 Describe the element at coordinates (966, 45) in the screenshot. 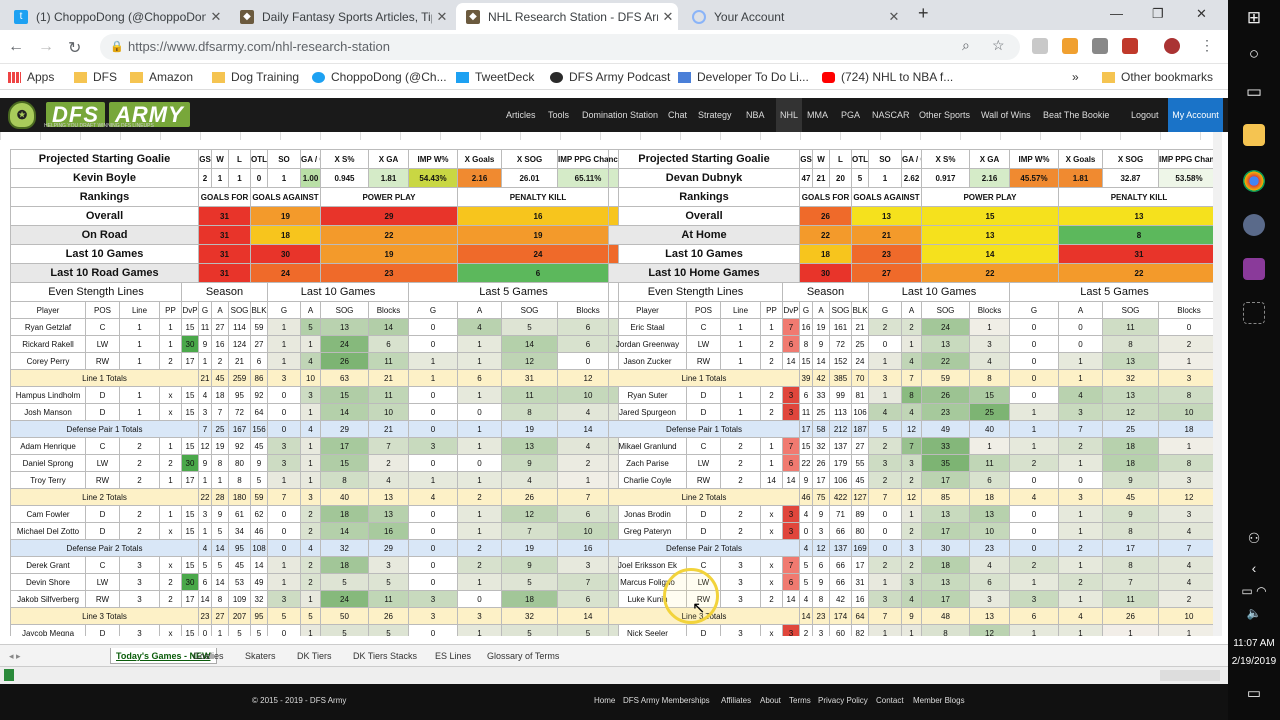

I see `zoom-icon: ⌕` at that location.